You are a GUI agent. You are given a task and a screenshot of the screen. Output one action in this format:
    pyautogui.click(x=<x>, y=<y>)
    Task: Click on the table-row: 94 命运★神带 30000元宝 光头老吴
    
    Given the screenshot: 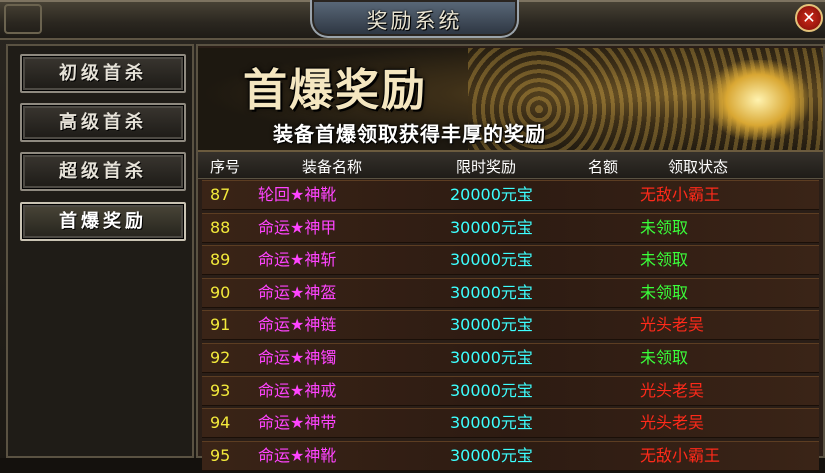 What is the action you would take?
    pyautogui.click(x=510, y=423)
    